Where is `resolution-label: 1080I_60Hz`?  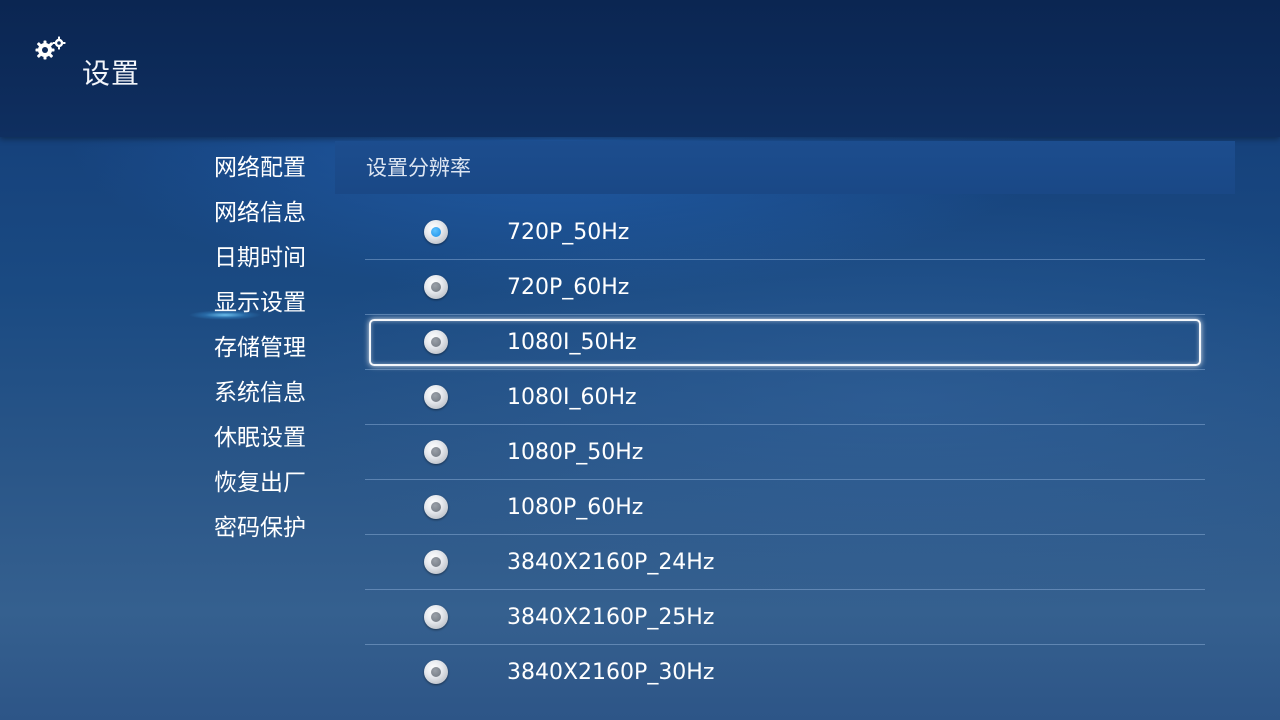 resolution-label: 1080I_60Hz is located at coordinates (572, 397).